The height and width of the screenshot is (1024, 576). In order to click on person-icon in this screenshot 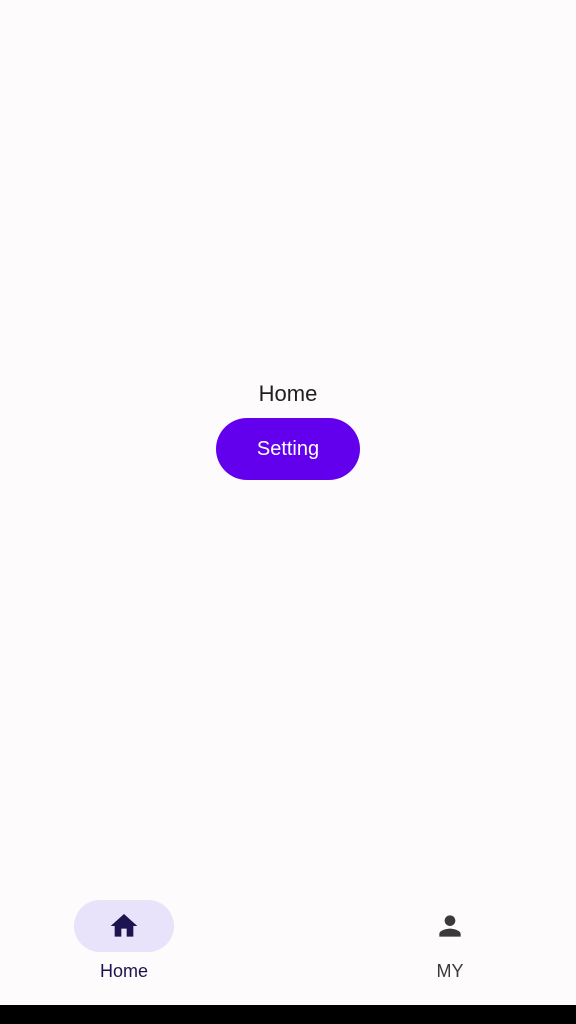, I will do `click(450, 926)`.